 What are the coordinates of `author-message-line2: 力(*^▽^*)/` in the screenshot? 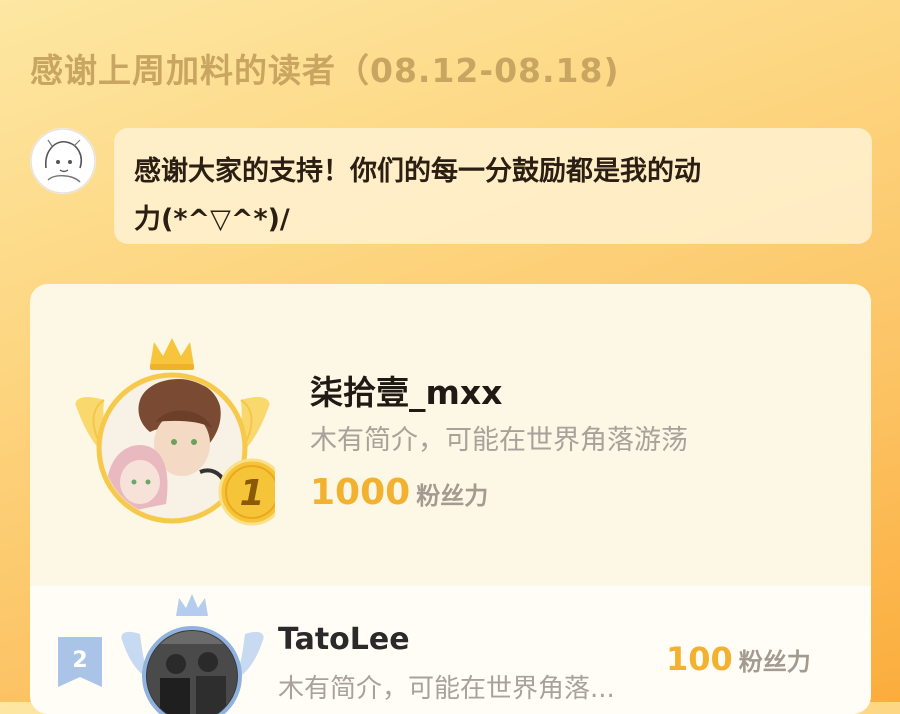 It's located at (212, 219).